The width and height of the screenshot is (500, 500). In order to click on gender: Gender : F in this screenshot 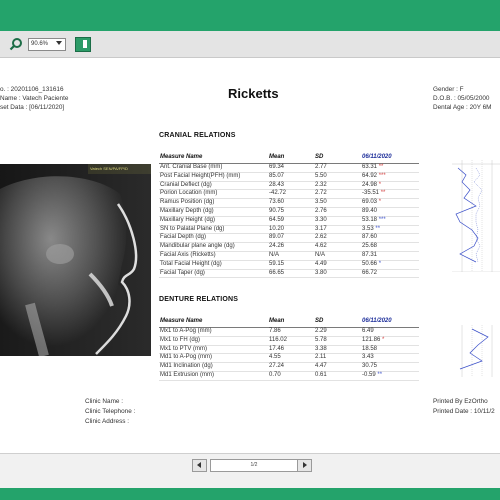, I will do `click(448, 89)`.